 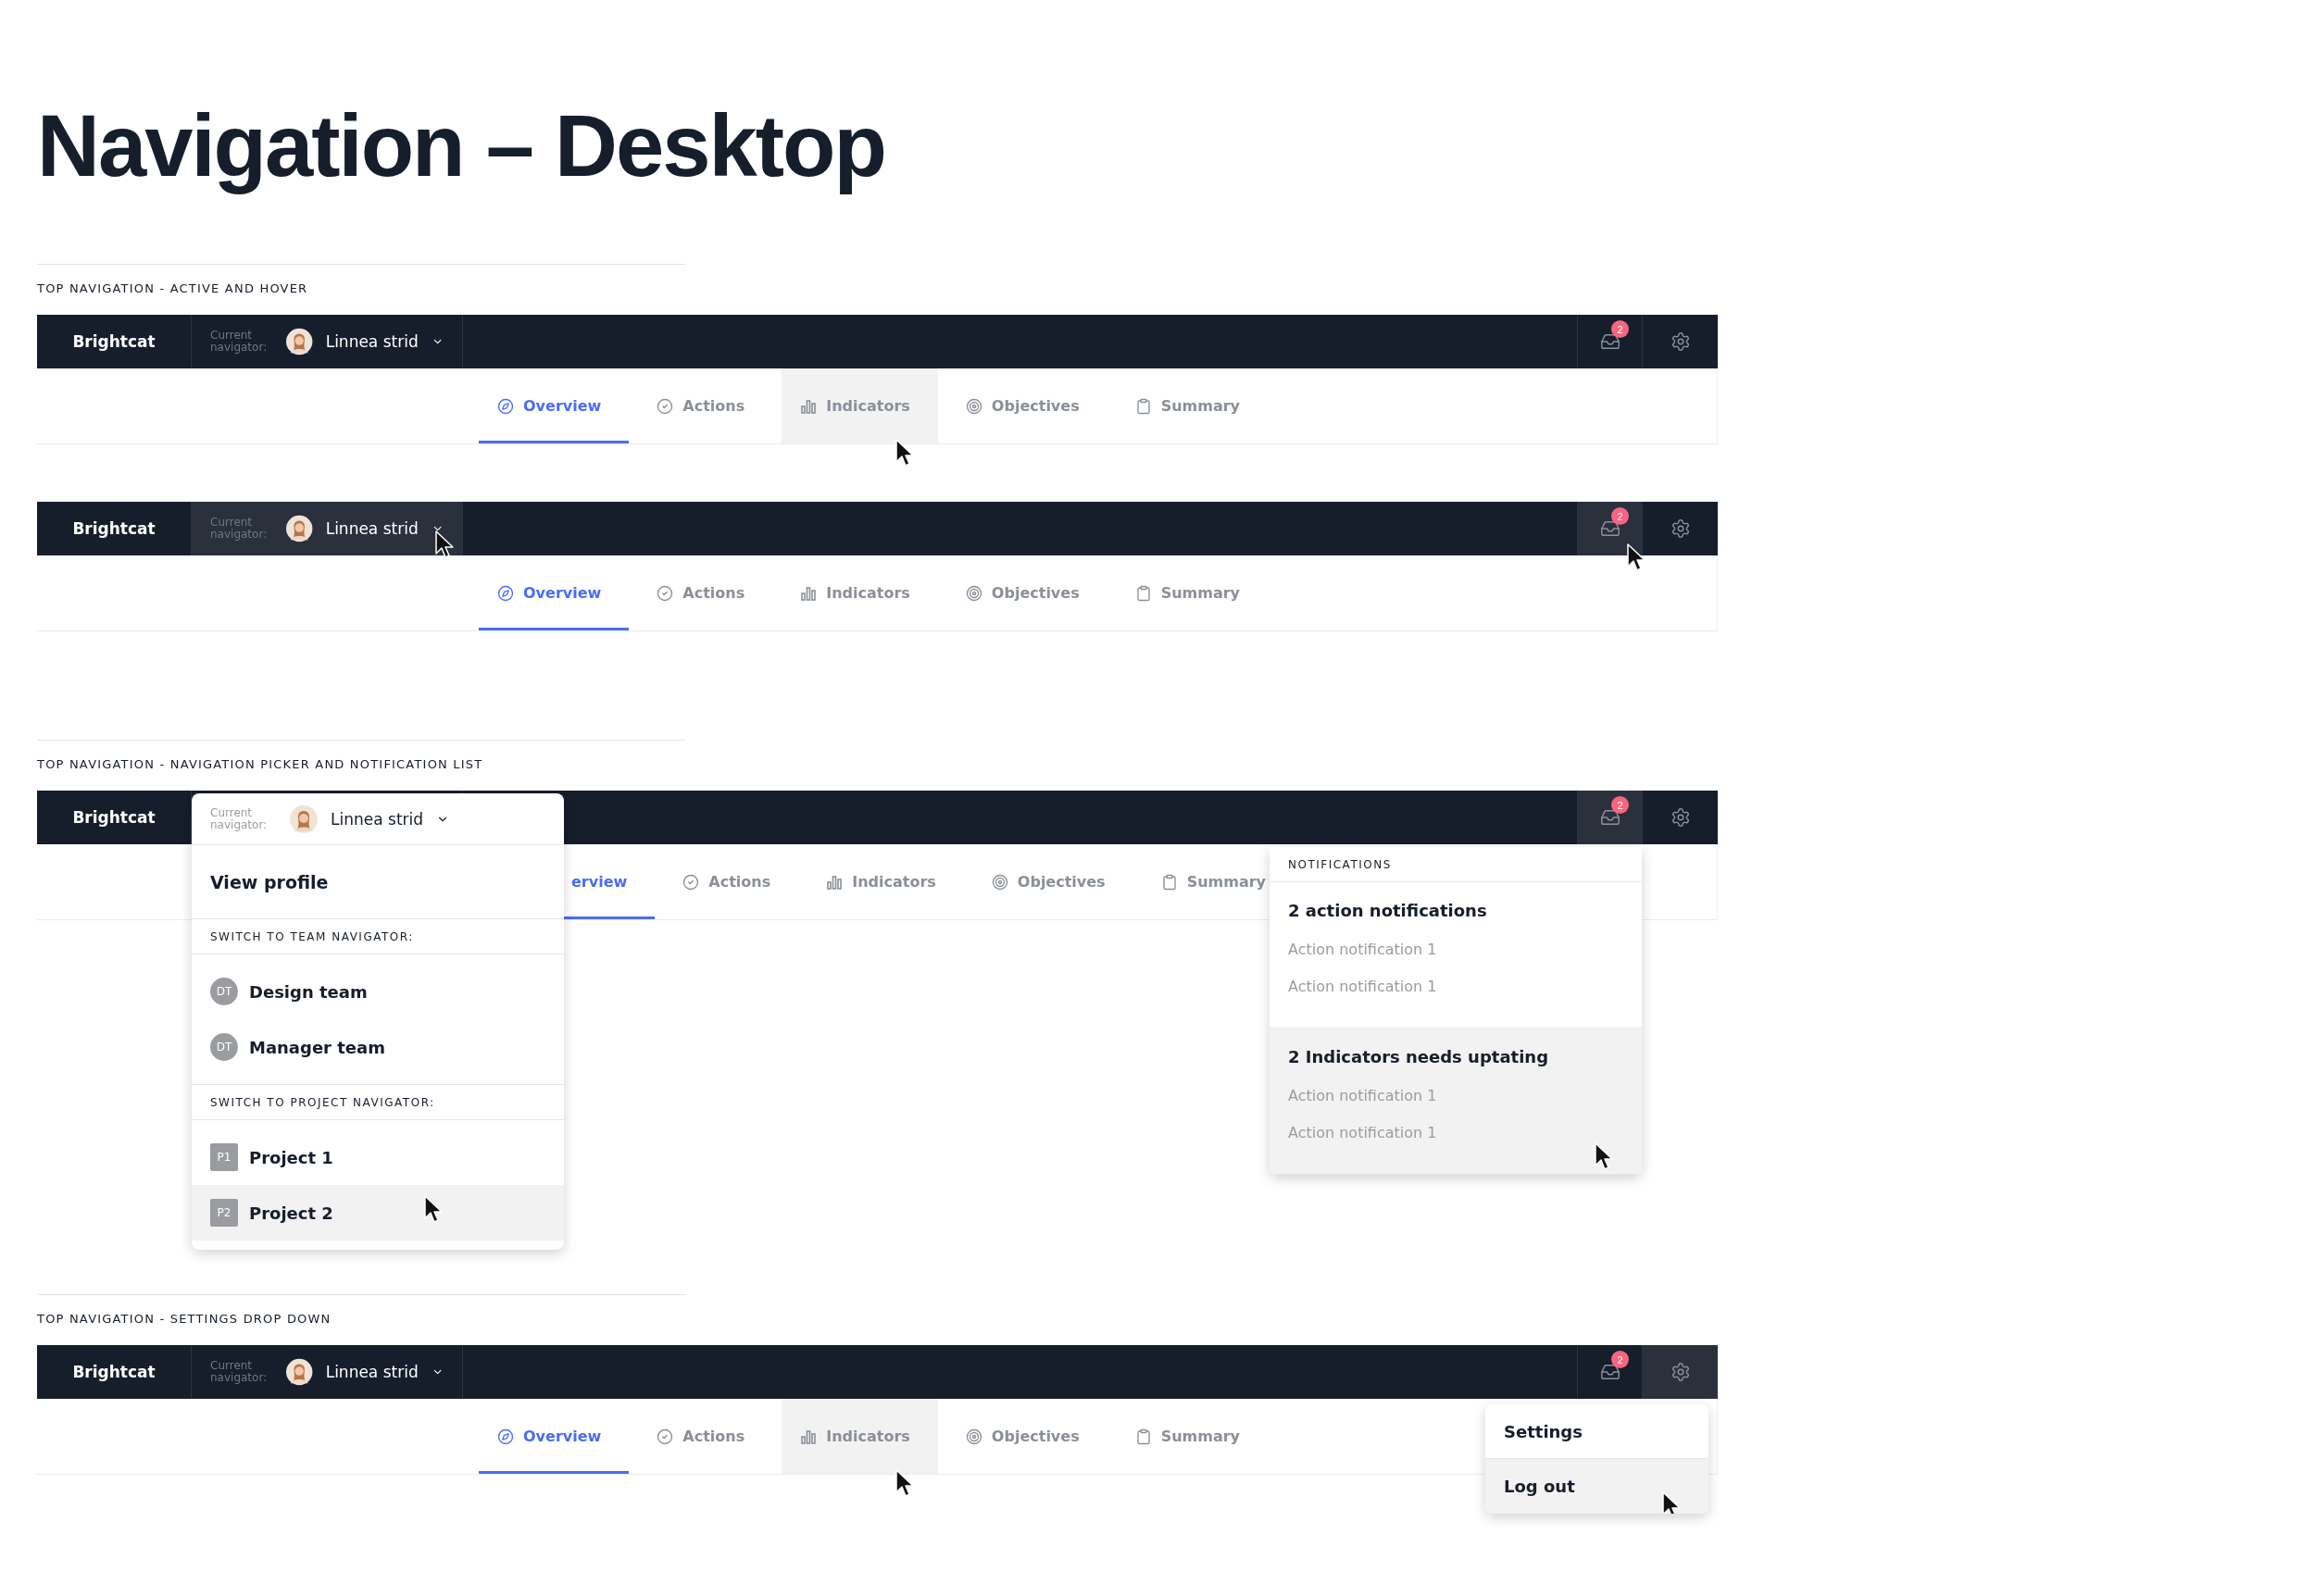 What do you see at coordinates (291, 1157) in the screenshot?
I see `item-name: Project 1` at bounding box center [291, 1157].